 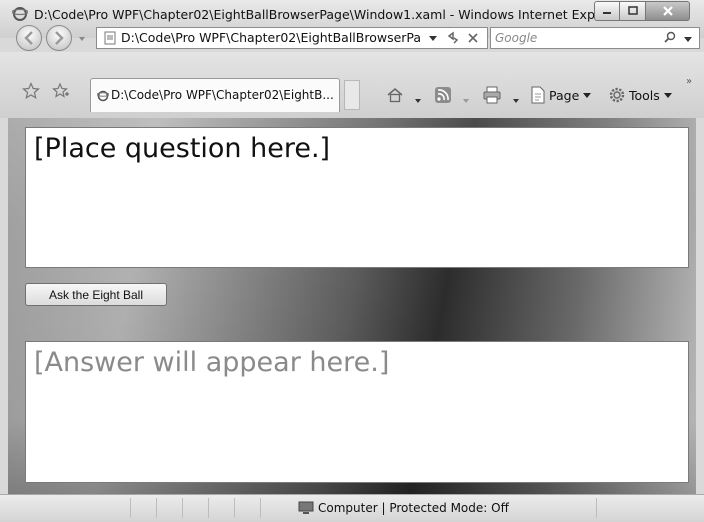 What do you see at coordinates (466, 101) in the screenshot?
I see `feeds-dropdown-icon` at bounding box center [466, 101].